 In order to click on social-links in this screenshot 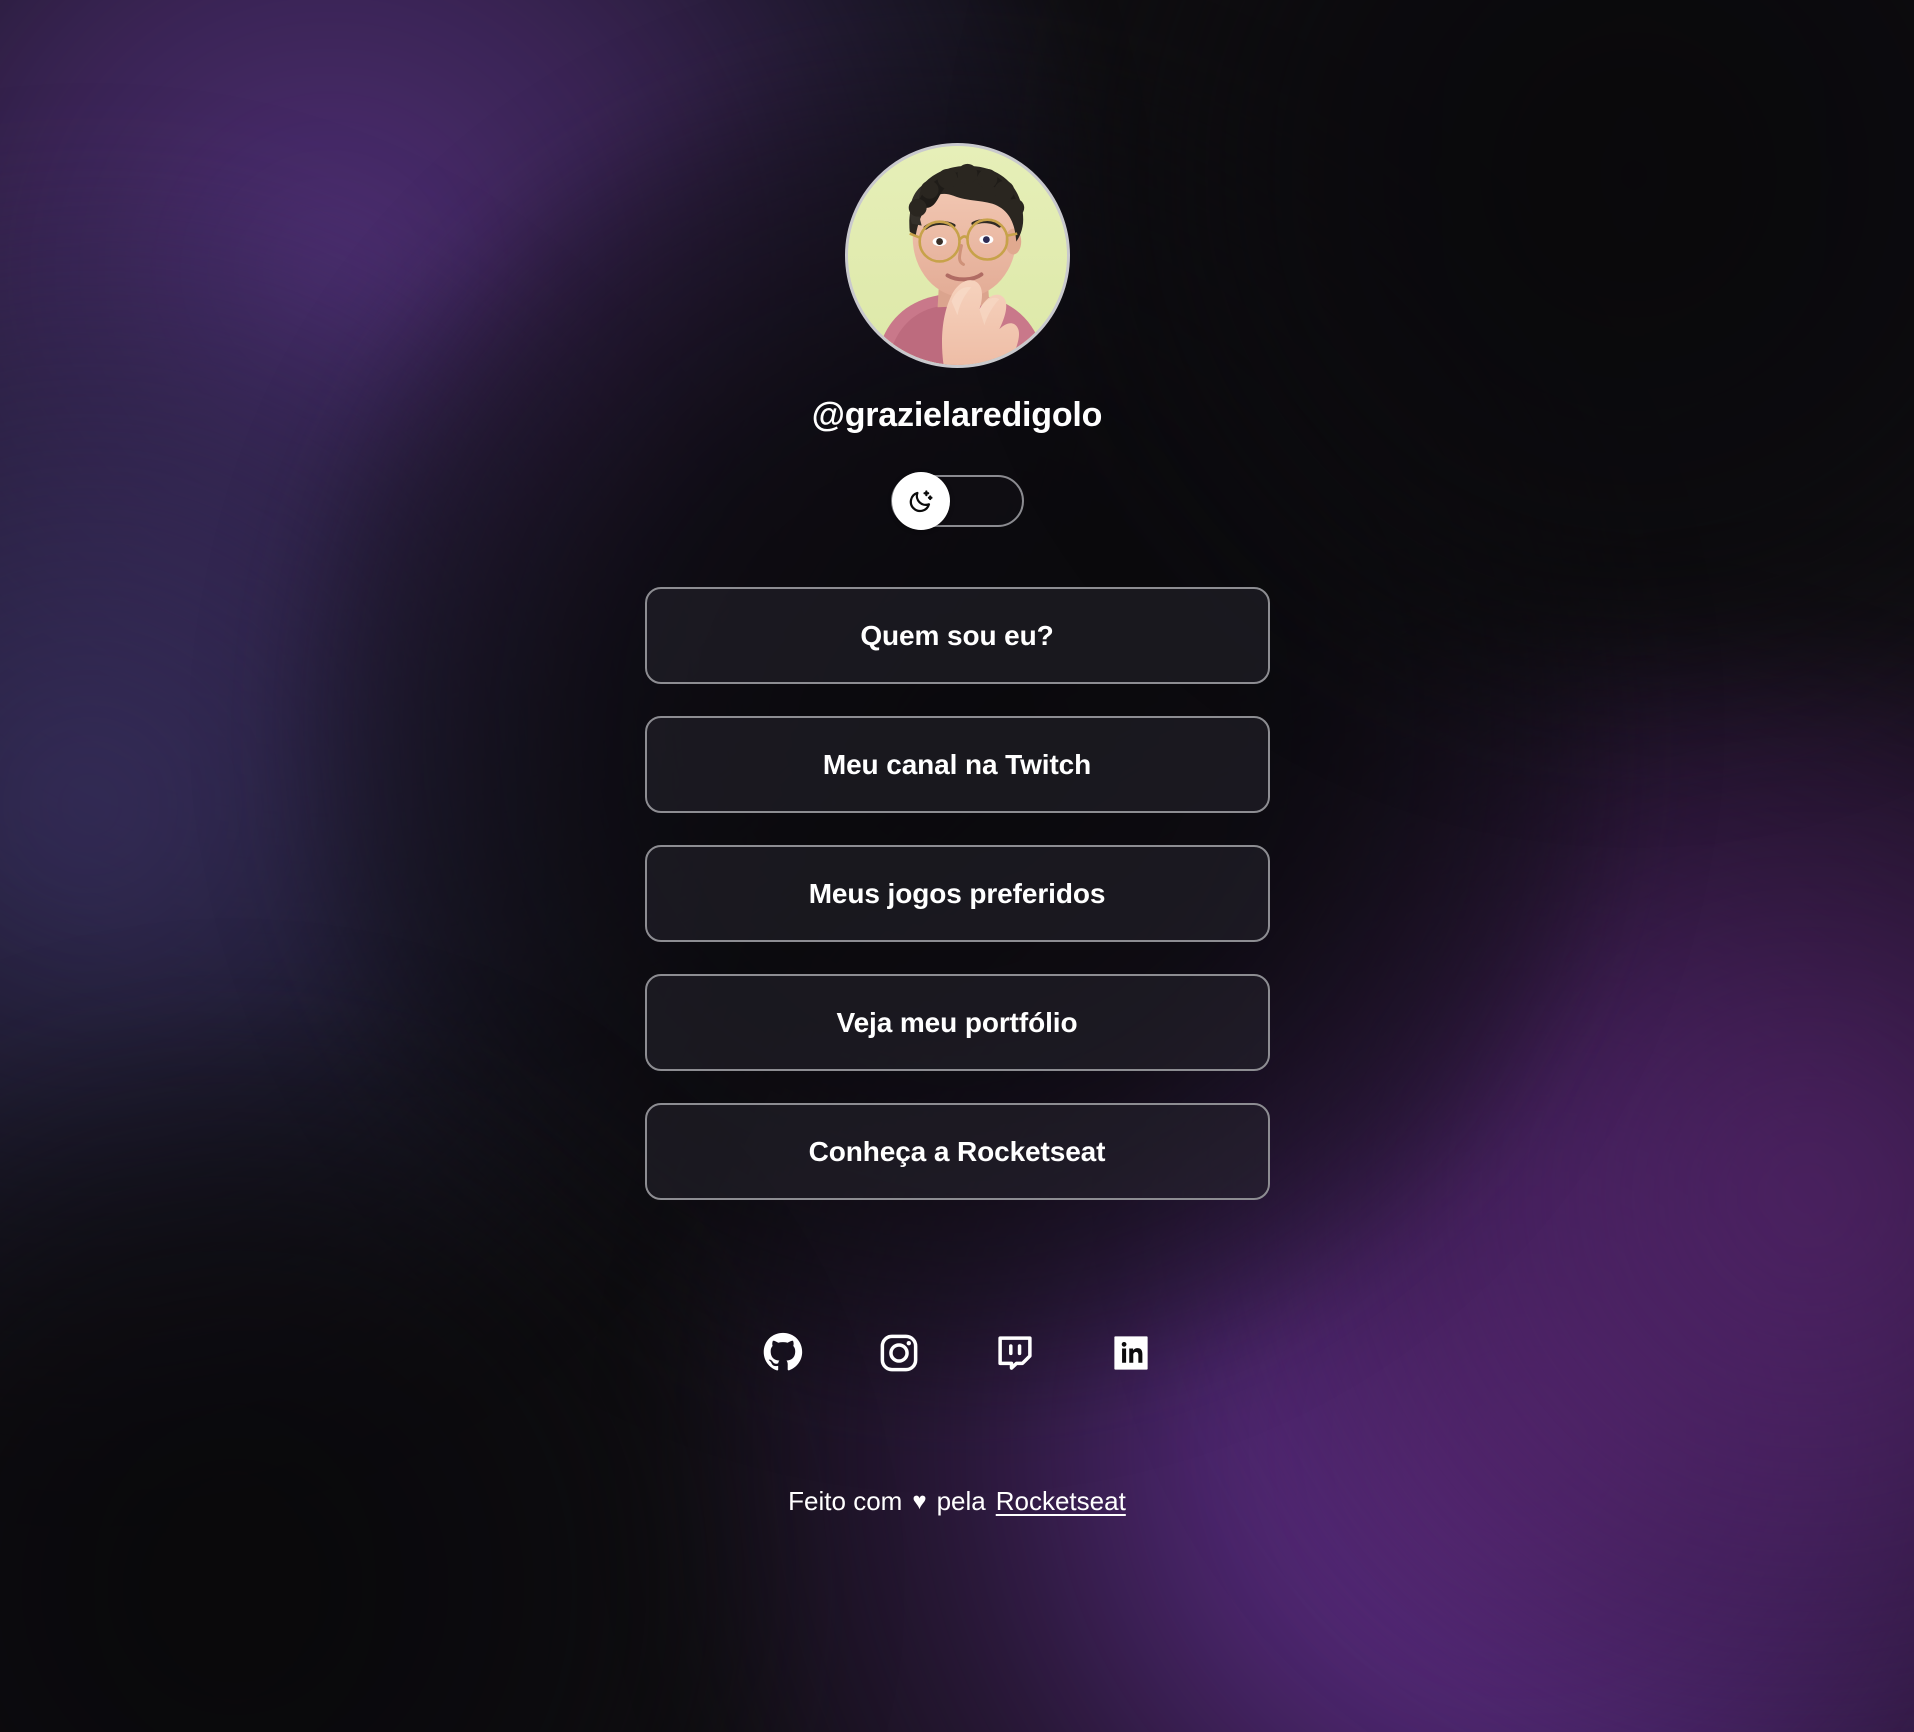, I will do `click(957, 1353)`.